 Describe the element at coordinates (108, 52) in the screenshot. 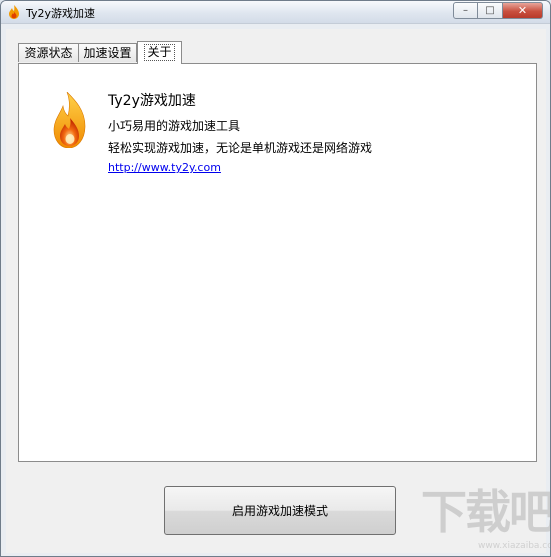

I see `tab-acceleration-settings: 加速设置` at that location.